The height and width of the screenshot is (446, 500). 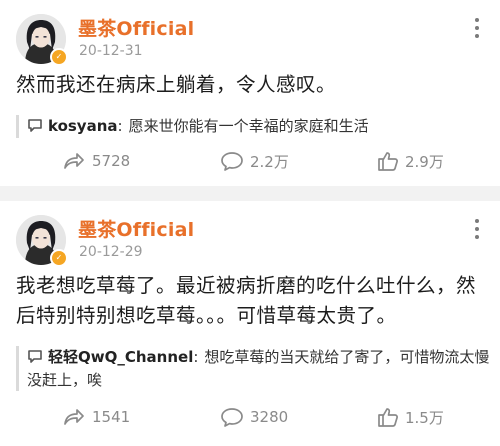 I want to click on repost-button: 1541, so click(x=96, y=417).